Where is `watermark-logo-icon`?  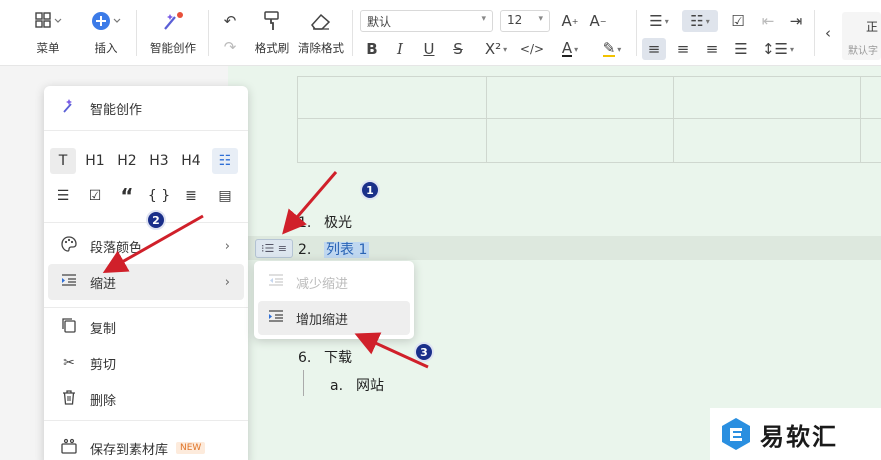 watermark-logo-icon is located at coordinates (736, 434).